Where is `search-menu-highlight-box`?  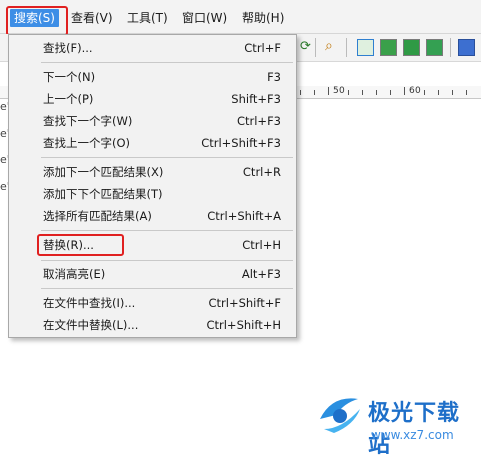
search-menu-highlight-box is located at coordinates (37, 21).